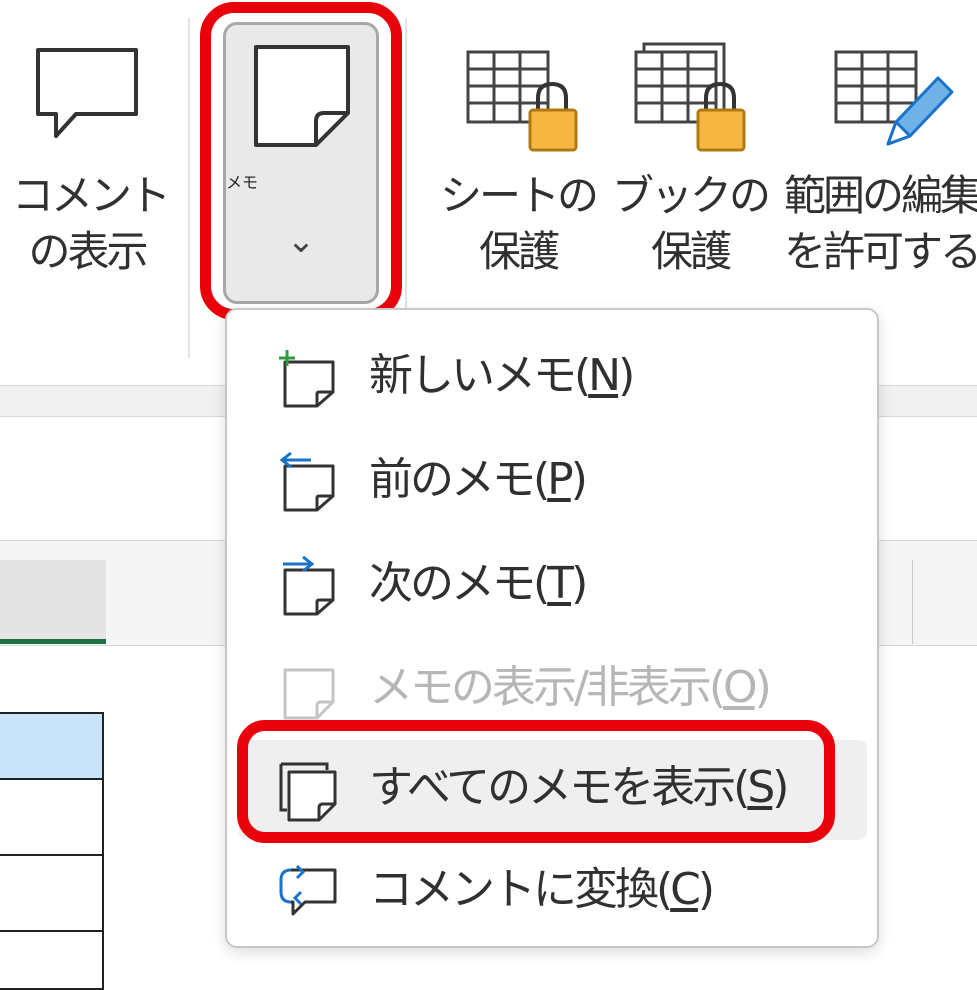 The image size is (977, 990). I want to click on menu-item-next-memo: 次のメモ(T), so click(553, 586).